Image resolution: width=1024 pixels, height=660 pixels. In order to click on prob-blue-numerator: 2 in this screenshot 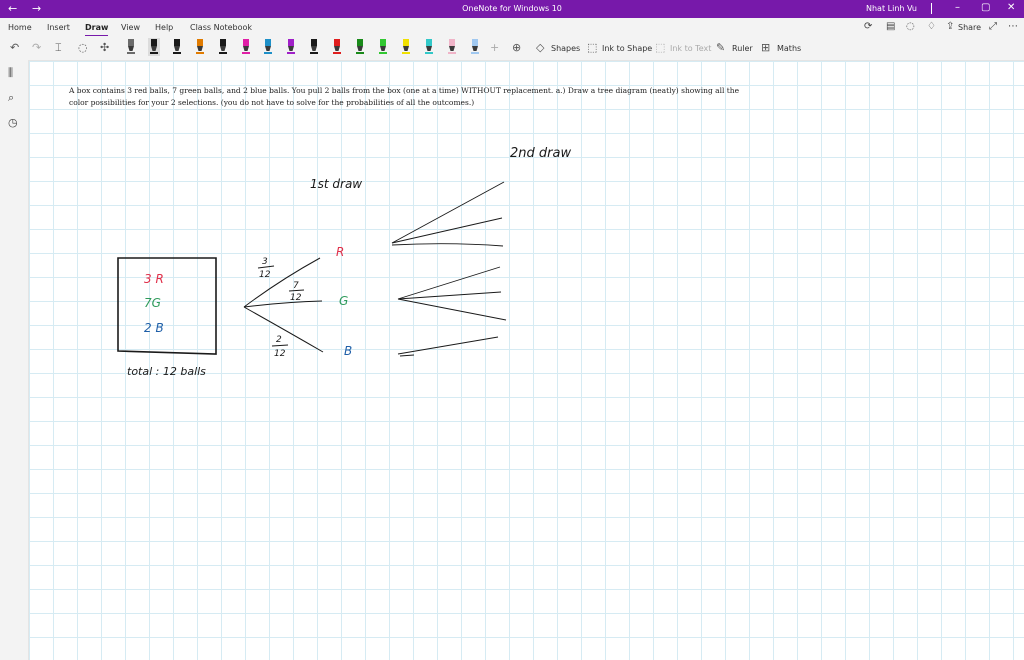, I will do `click(279, 340)`.